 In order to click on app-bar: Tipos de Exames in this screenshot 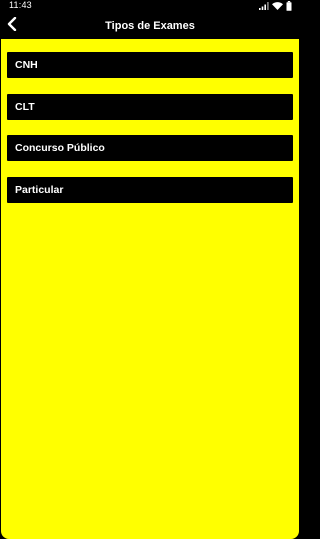, I will do `click(150, 26)`.